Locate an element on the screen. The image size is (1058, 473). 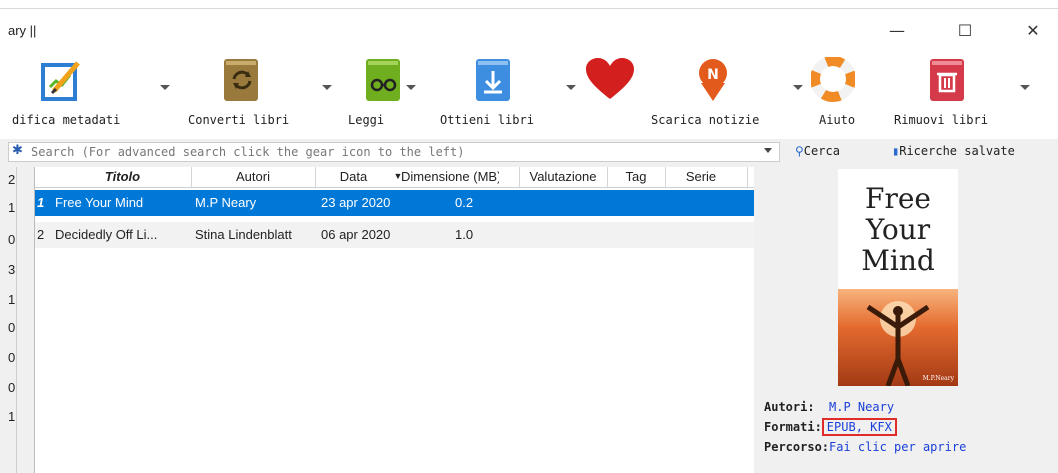
cell-date: 23 apr 2020 is located at coordinates (356, 202).